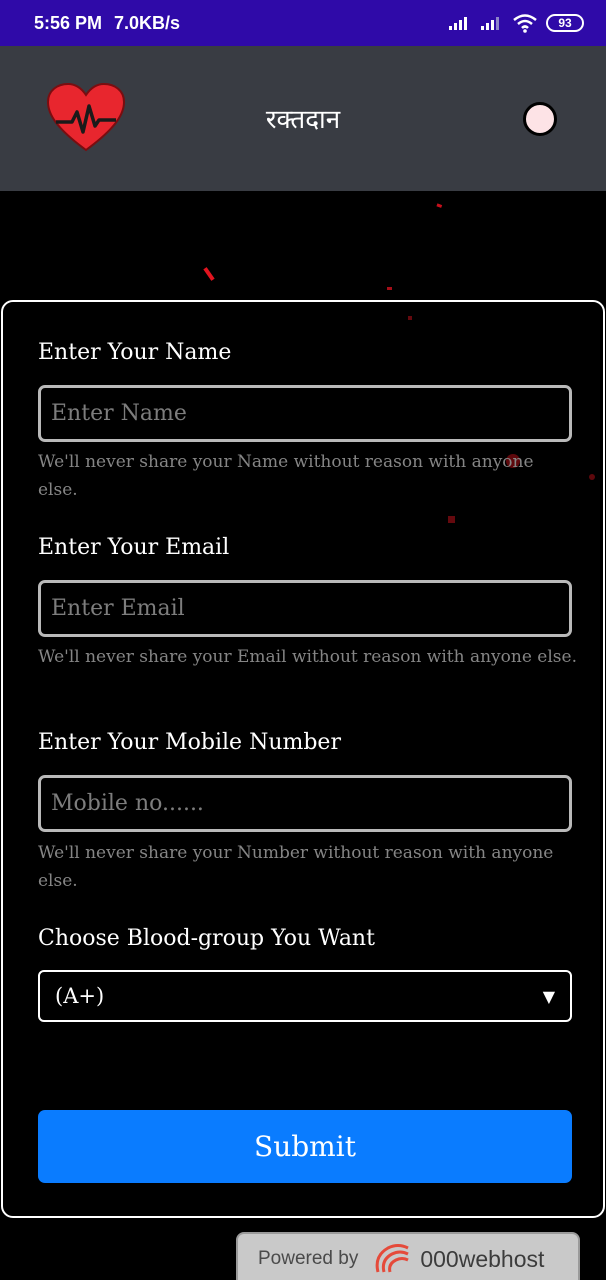 Image resolution: width=606 pixels, height=1280 pixels. I want to click on mobile-label: Enter Your Mobile Number, so click(189, 742).